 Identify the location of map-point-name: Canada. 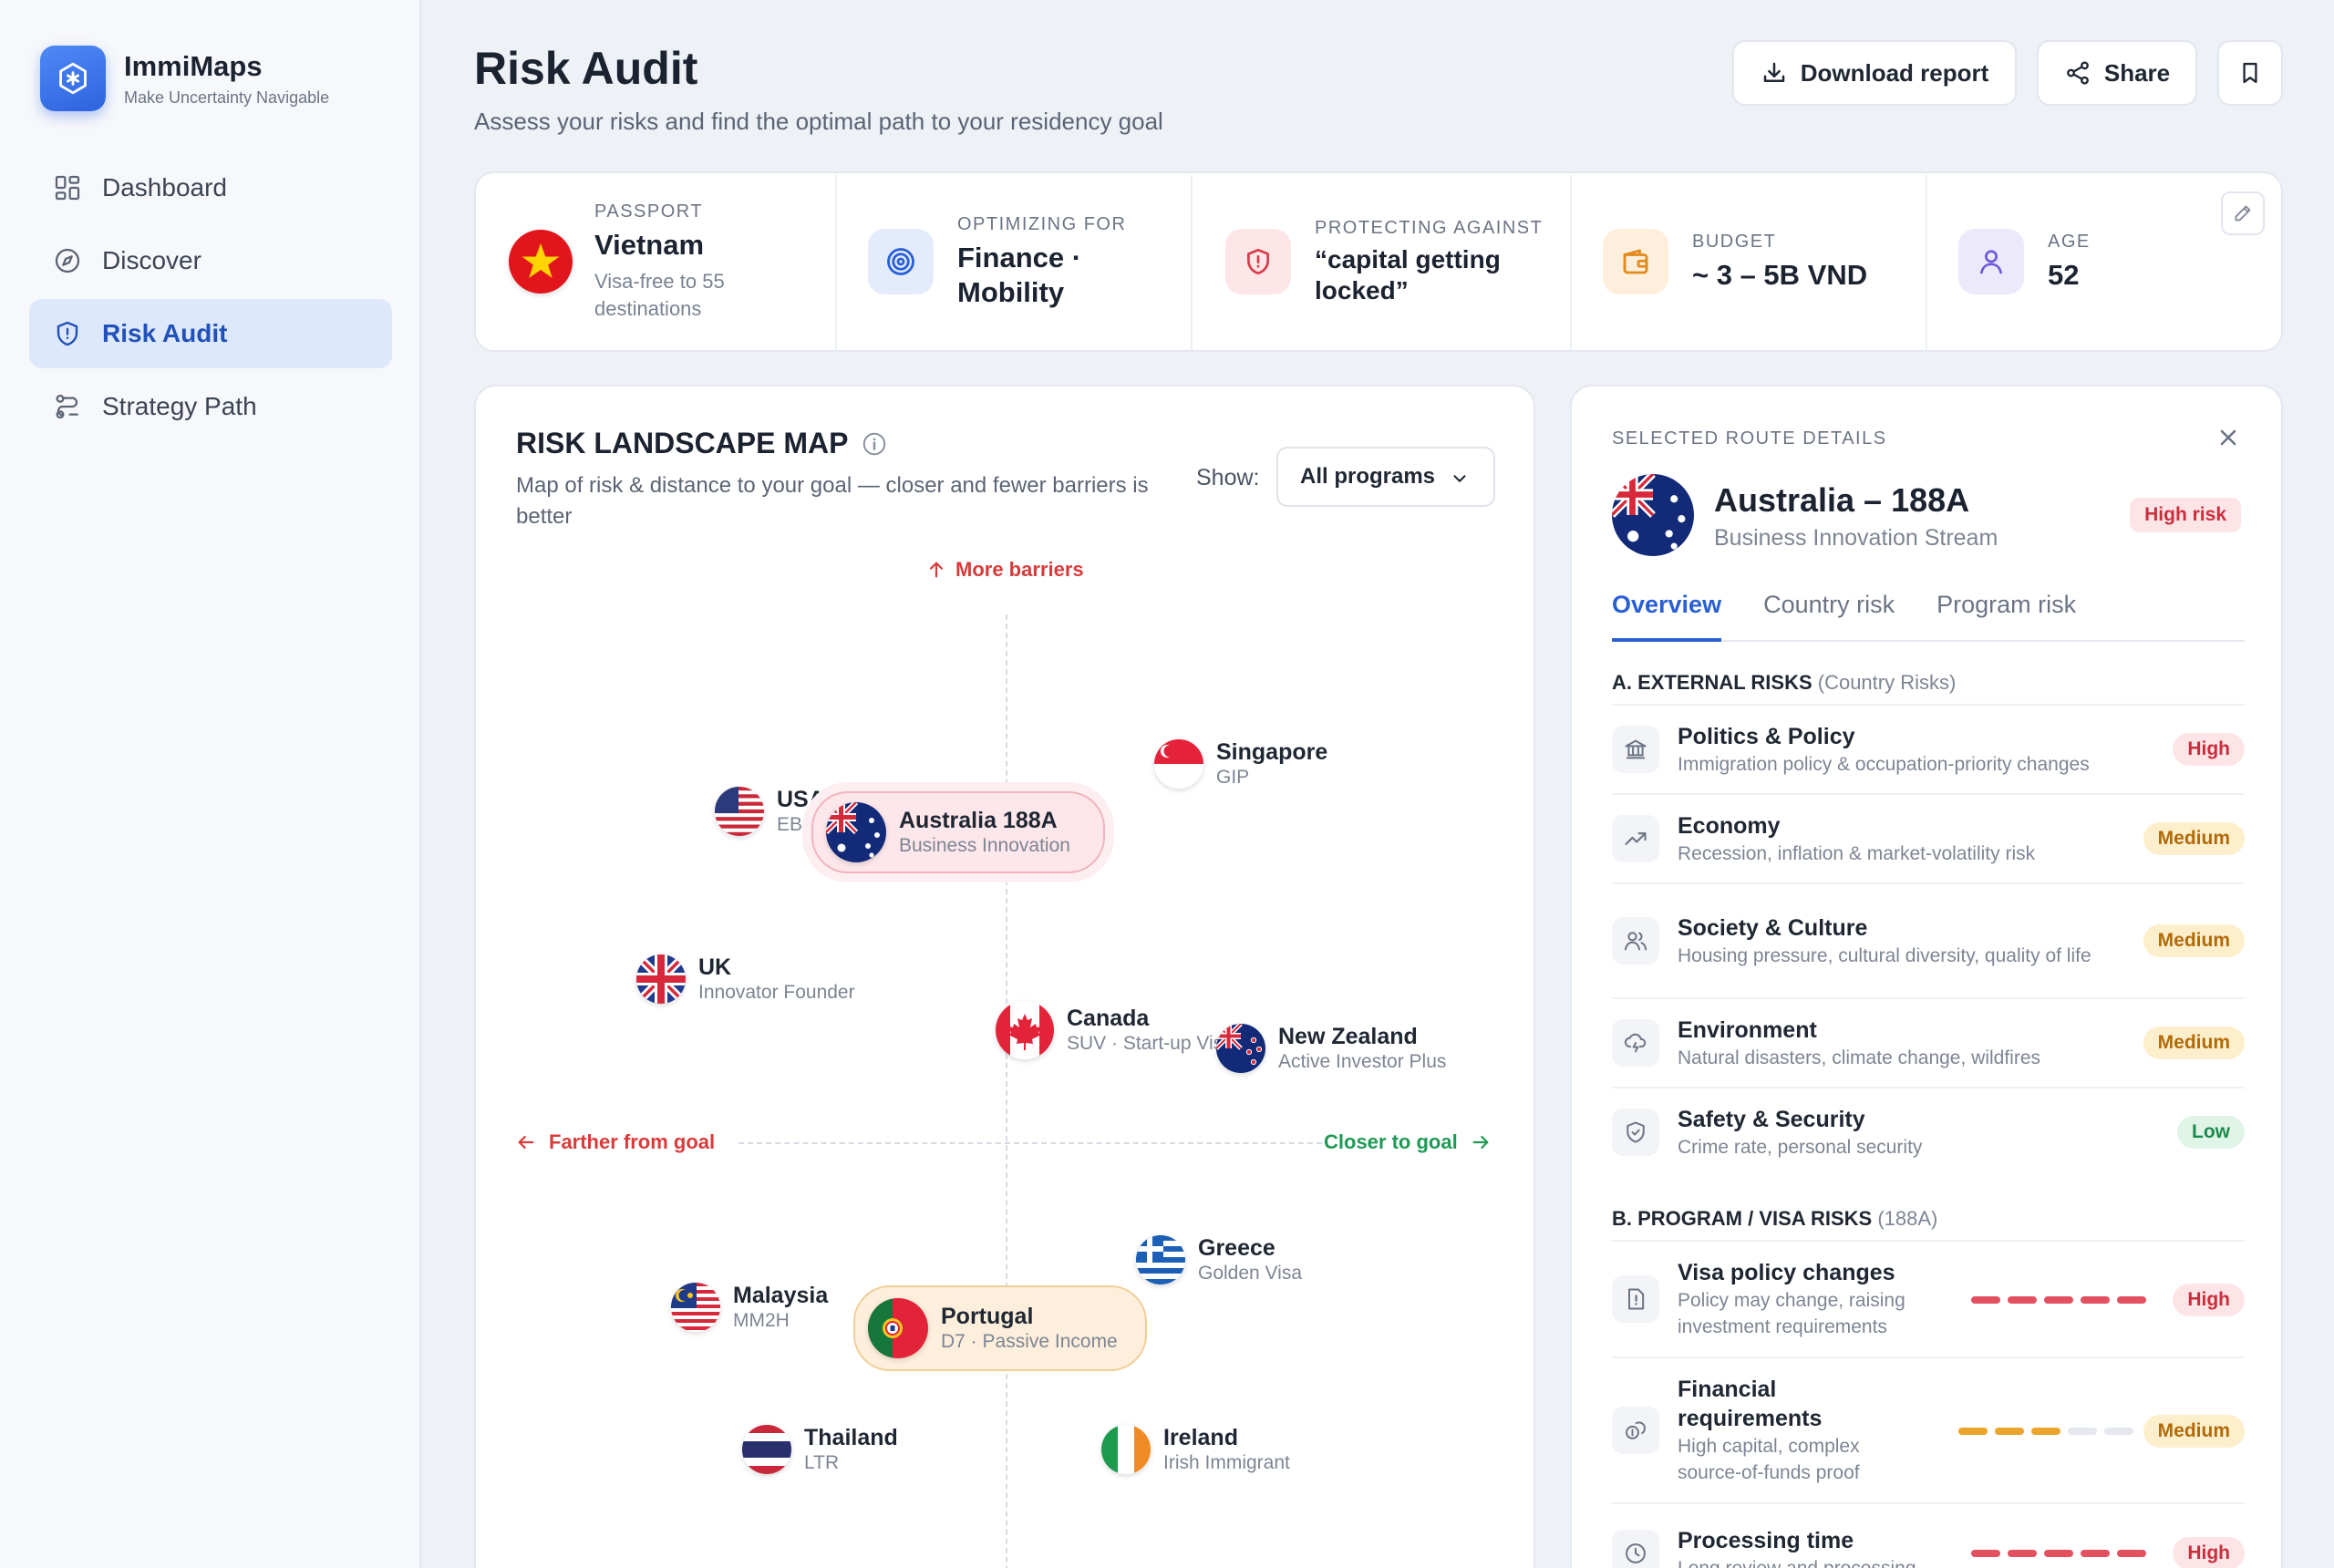
(1108, 1019).